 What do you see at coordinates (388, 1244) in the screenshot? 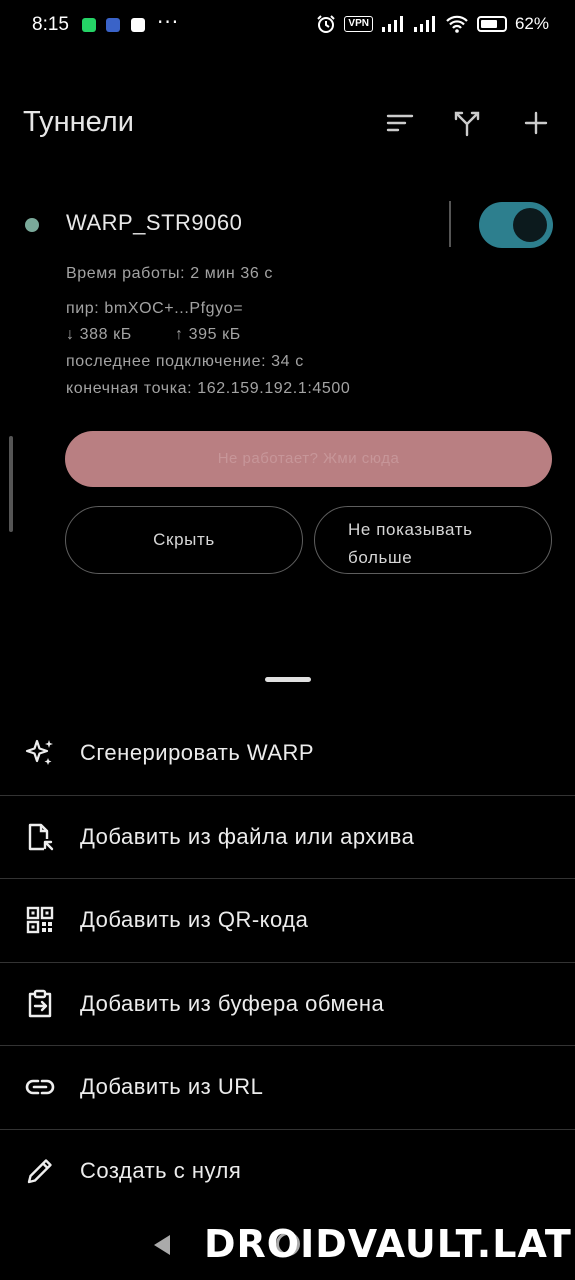
I see `watermark: DROIDVAULT.LAT` at bounding box center [388, 1244].